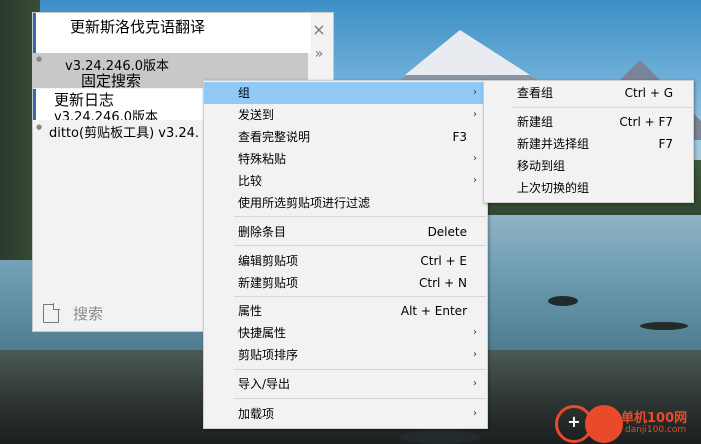 This screenshot has height=444, width=701. I want to click on submenu-item-label: 新建并选择组, so click(553, 144).